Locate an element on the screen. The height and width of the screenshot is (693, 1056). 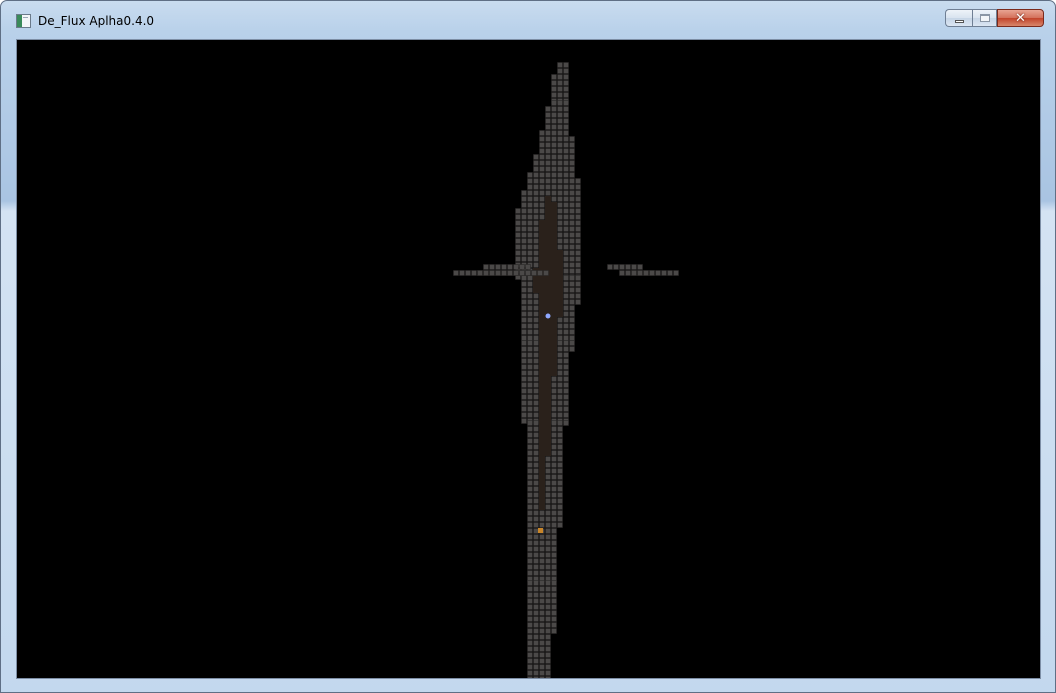
minimize-button is located at coordinates (958, 18).